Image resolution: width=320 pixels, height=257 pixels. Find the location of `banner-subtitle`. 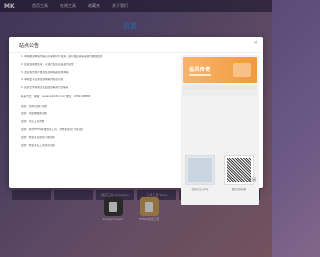

banner-subtitle is located at coordinates (200, 75).